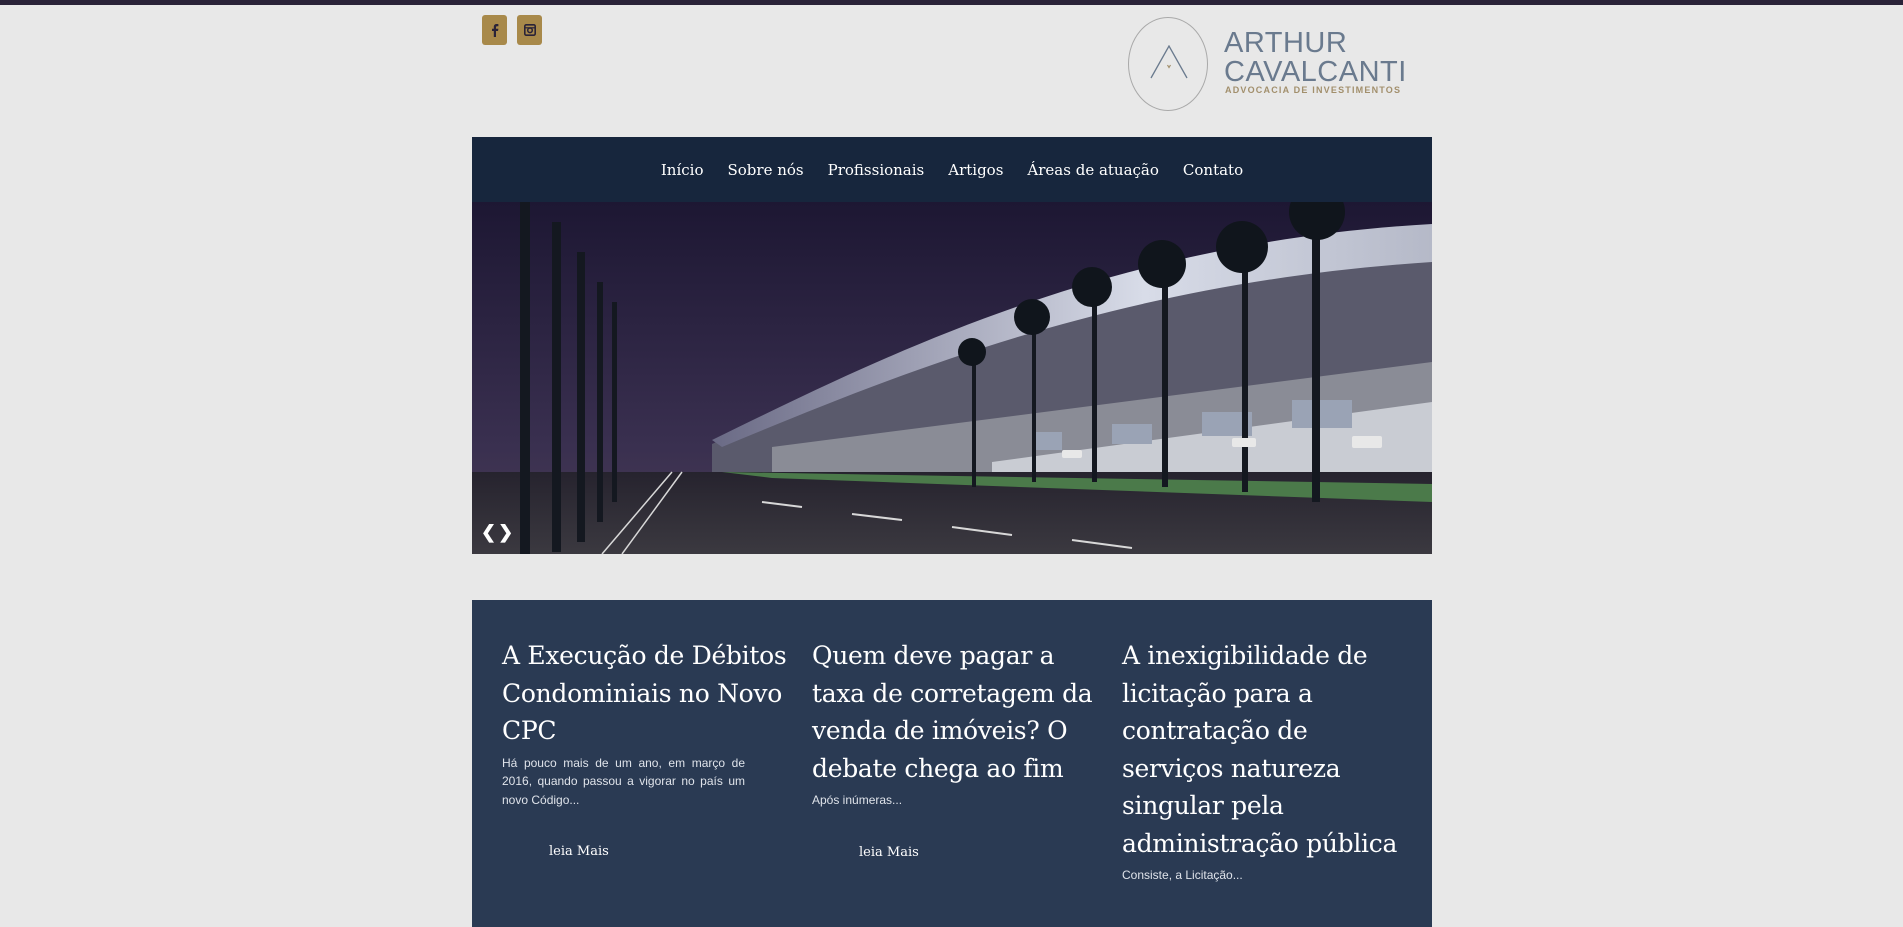 Image resolution: width=1903 pixels, height=927 pixels. I want to click on facebook-button, so click(494, 30).